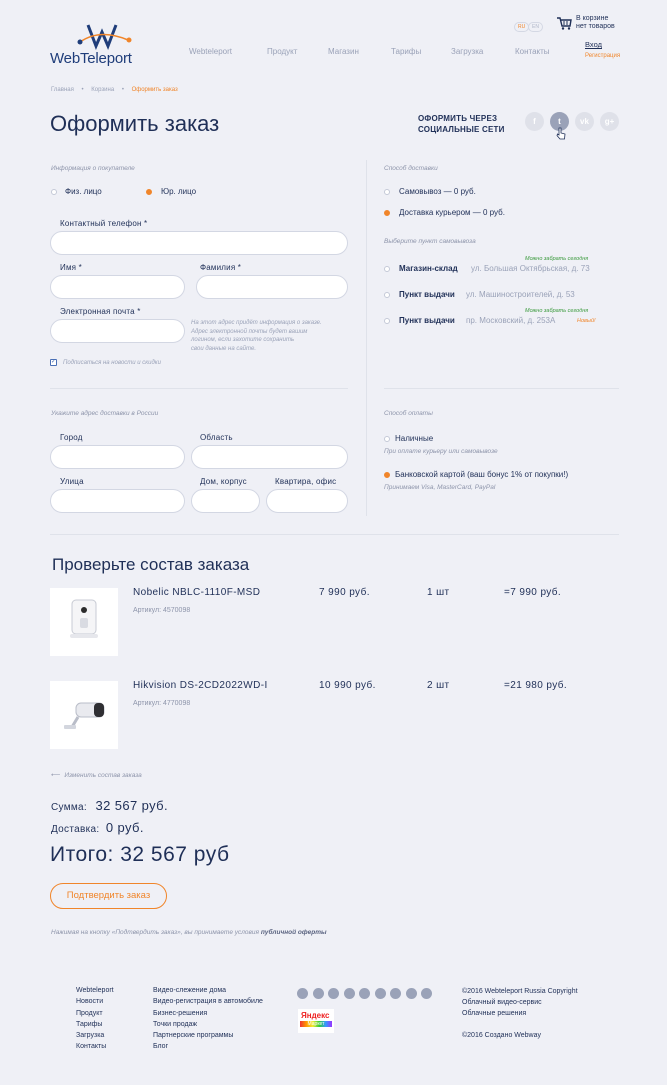  Describe the element at coordinates (452, 212) in the screenshot. I see `radio-courier-label: Доставка курьером — 0 руб.` at that location.